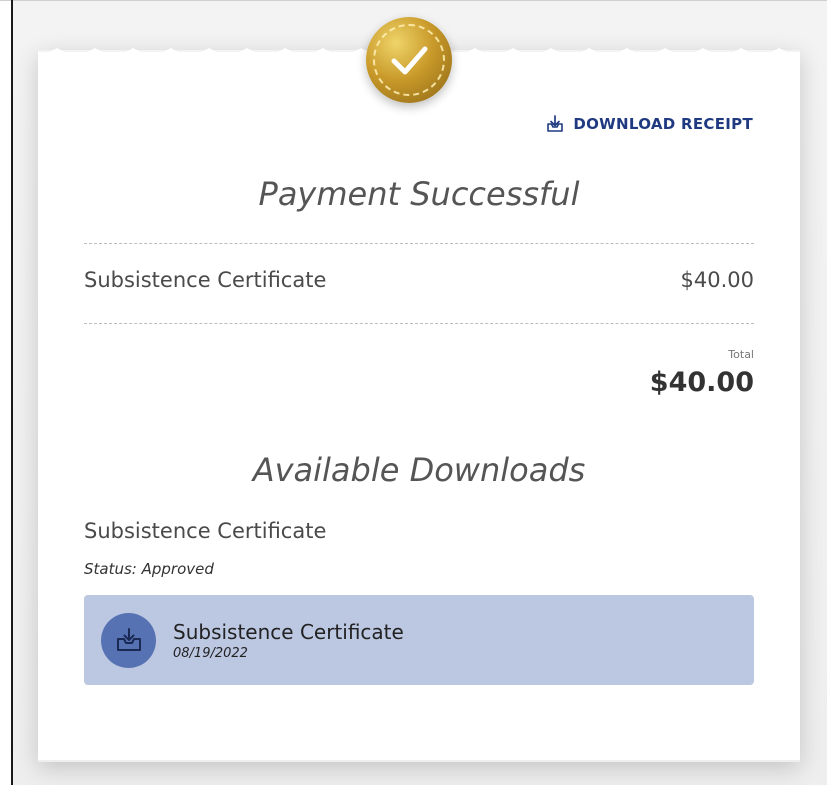 The image size is (827, 785). I want to click on download-item-status: Status: Approved, so click(149, 569).